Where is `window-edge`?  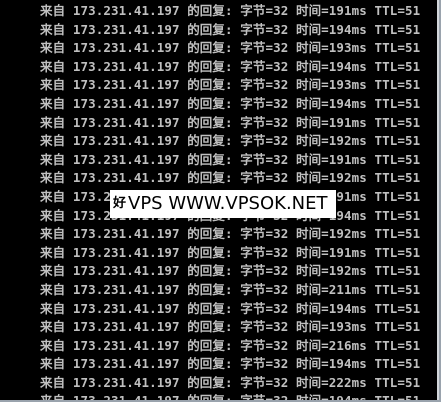 window-edge is located at coordinates (438, 200).